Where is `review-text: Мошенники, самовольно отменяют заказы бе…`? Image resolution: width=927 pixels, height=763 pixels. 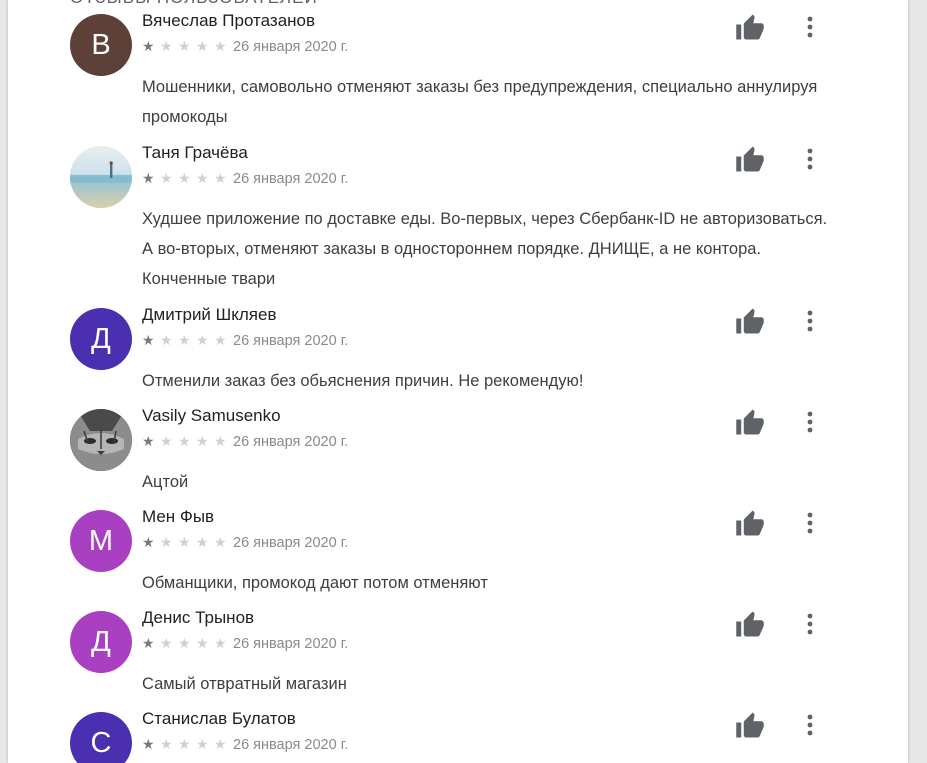 review-text: Мошенники, самовольно отменяют заказы бе… is located at coordinates (480, 102).